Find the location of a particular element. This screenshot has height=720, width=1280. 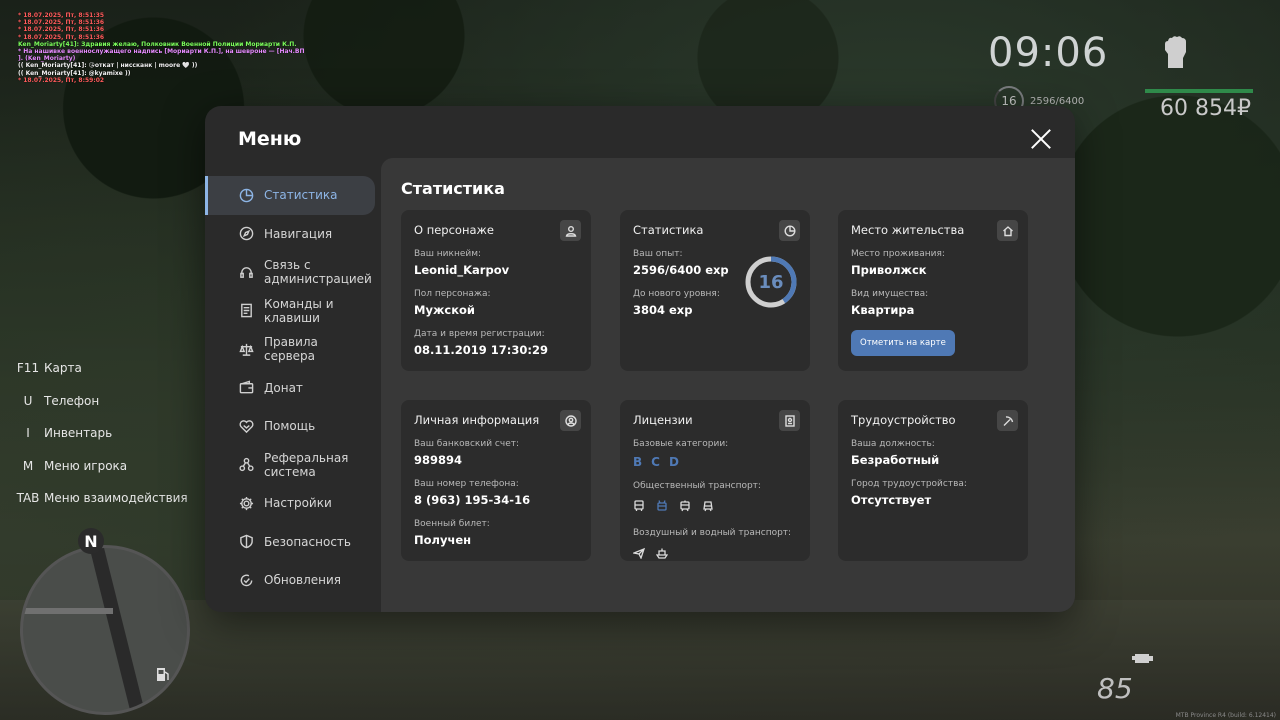

sidebar-item-label: Статистика is located at coordinates (301, 195).